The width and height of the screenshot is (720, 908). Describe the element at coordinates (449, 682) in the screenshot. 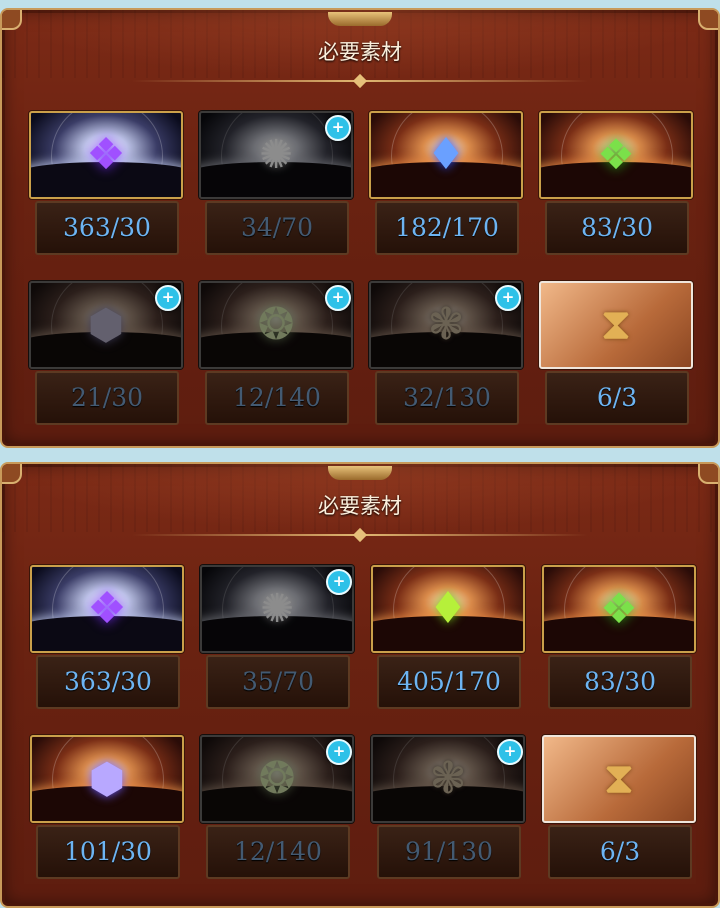

I see `material-count: 405/170` at that location.